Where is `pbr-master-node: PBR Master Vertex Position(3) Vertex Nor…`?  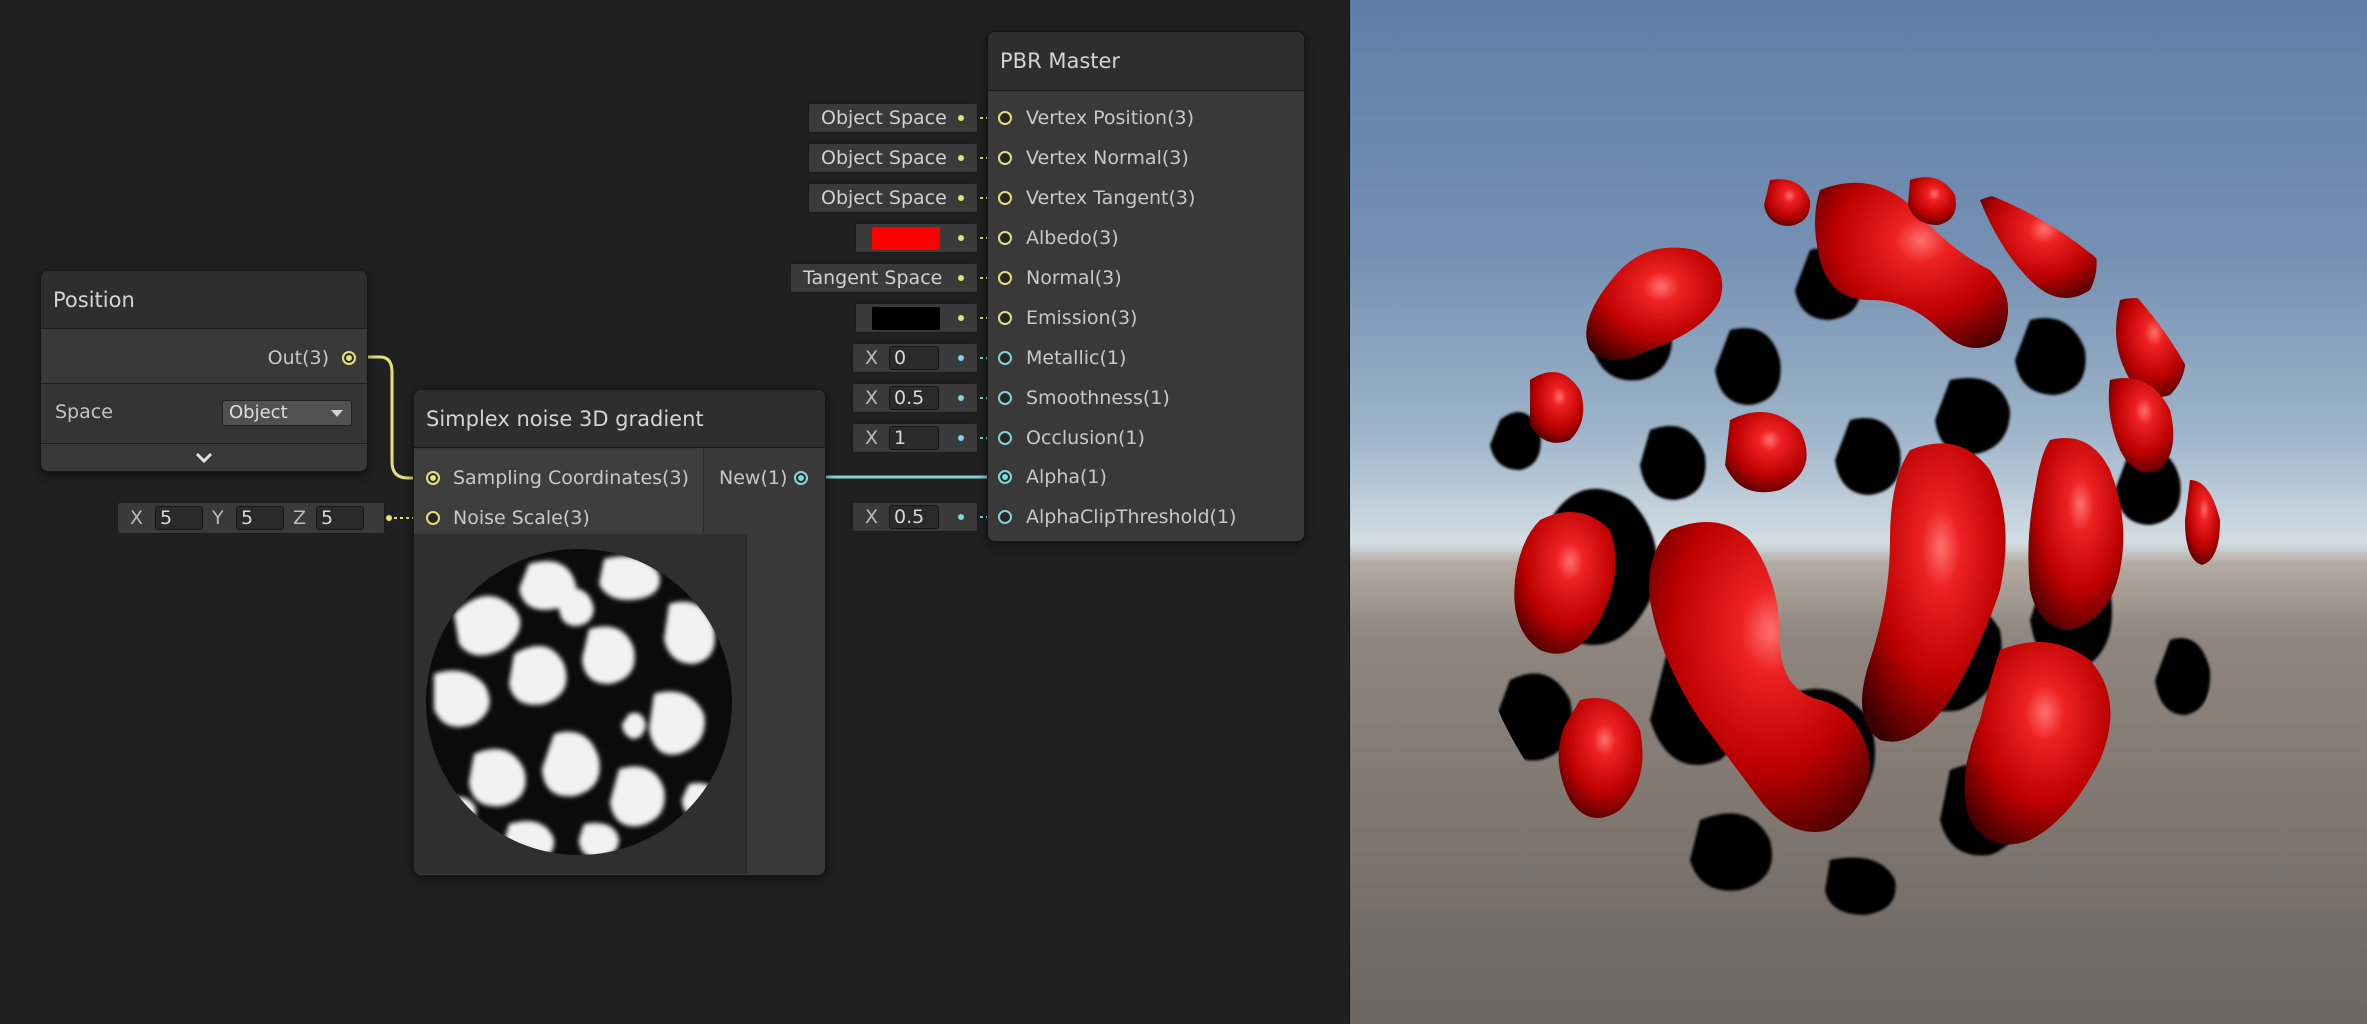 pbr-master-node: PBR Master Vertex Position(3) Vertex Nor… is located at coordinates (1146, 286).